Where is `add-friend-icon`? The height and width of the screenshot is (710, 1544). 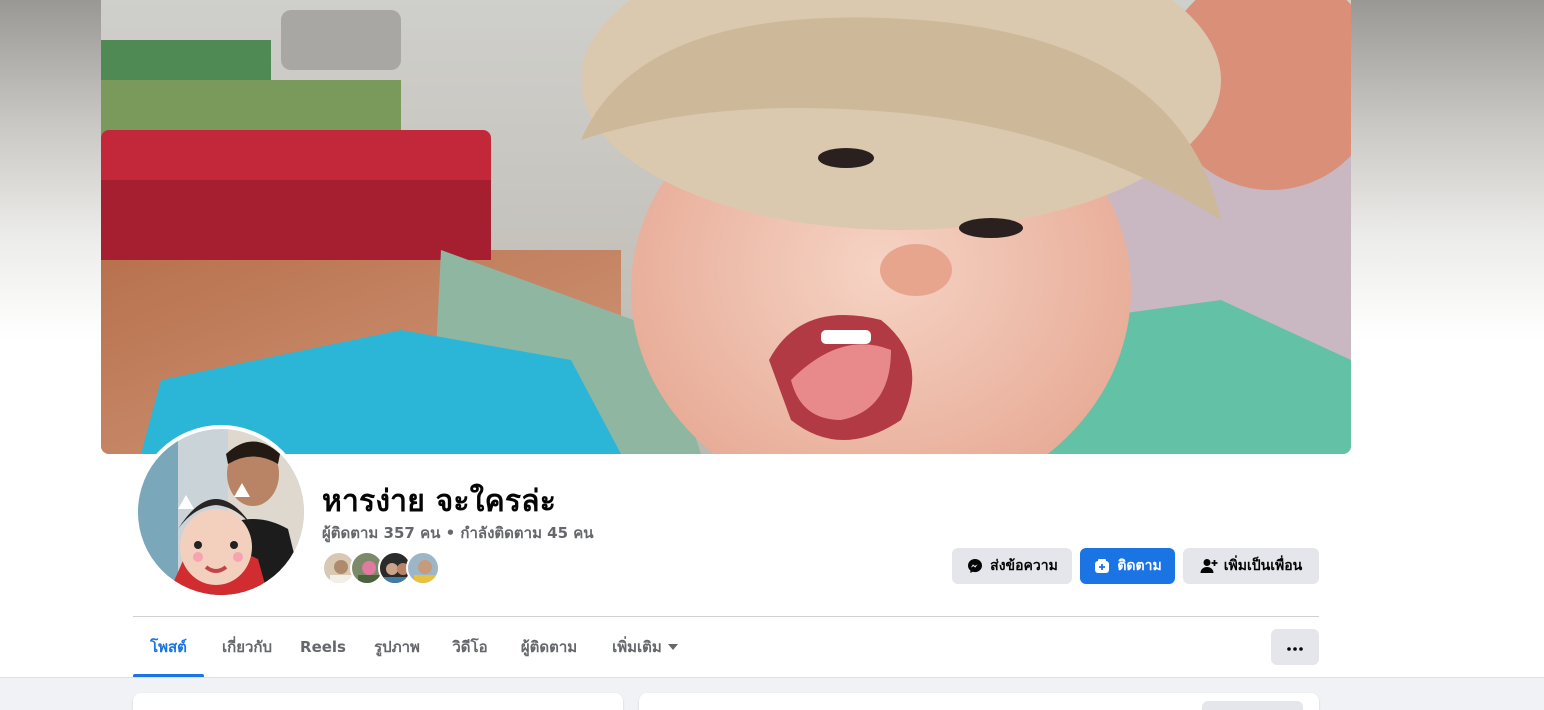 add-friend-icon is located at coordinates (1209, 566).